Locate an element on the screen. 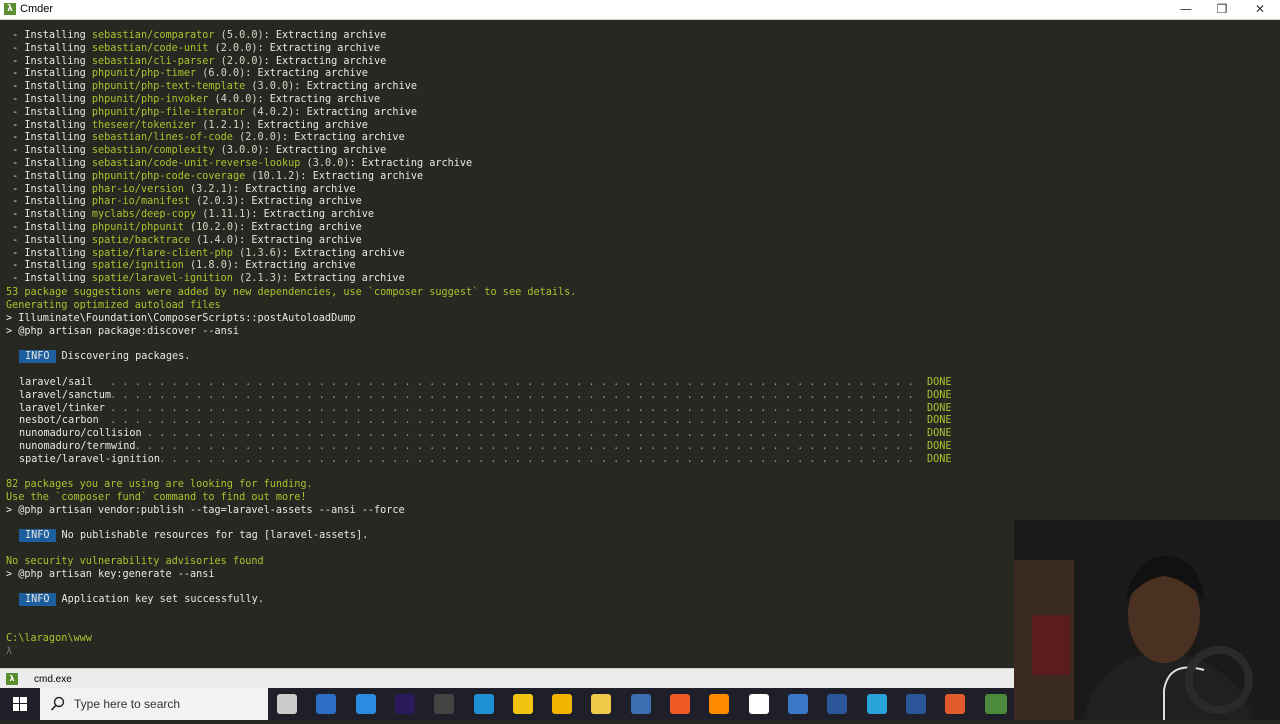 This screenshot has height=724, width=1280. webcam-overlay is located at coordinates (1147, 620).